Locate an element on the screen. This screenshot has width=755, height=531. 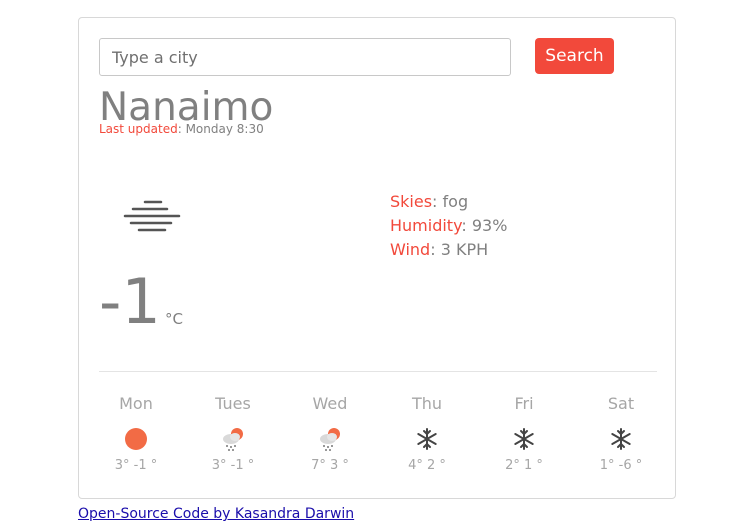
temperature-unit: °C is located at coordinates (174, 319).